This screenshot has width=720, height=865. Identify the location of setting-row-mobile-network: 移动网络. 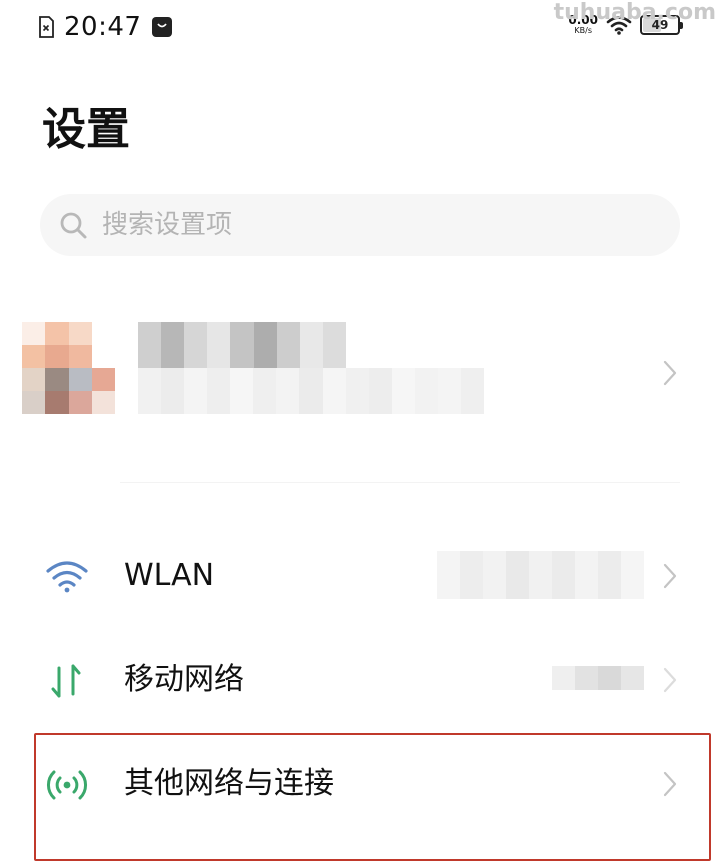
(360, 680).